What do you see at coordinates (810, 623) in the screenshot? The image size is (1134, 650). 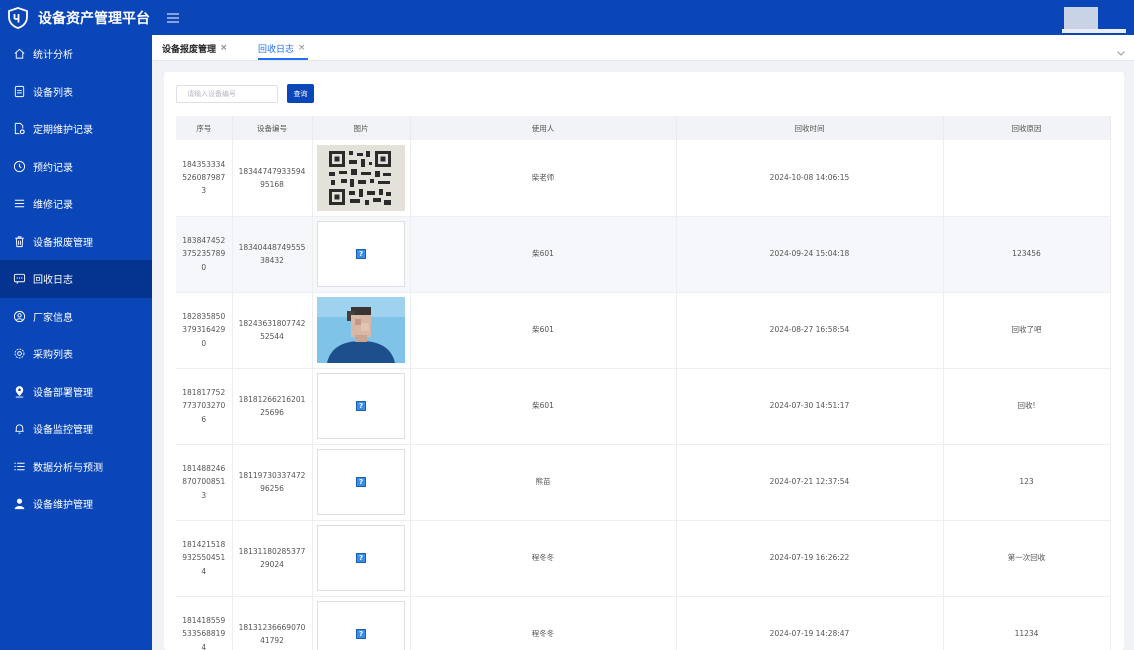 I see `row-recycle-time: 2024-07-19 14:28:47` at bounding box center [810, 623].